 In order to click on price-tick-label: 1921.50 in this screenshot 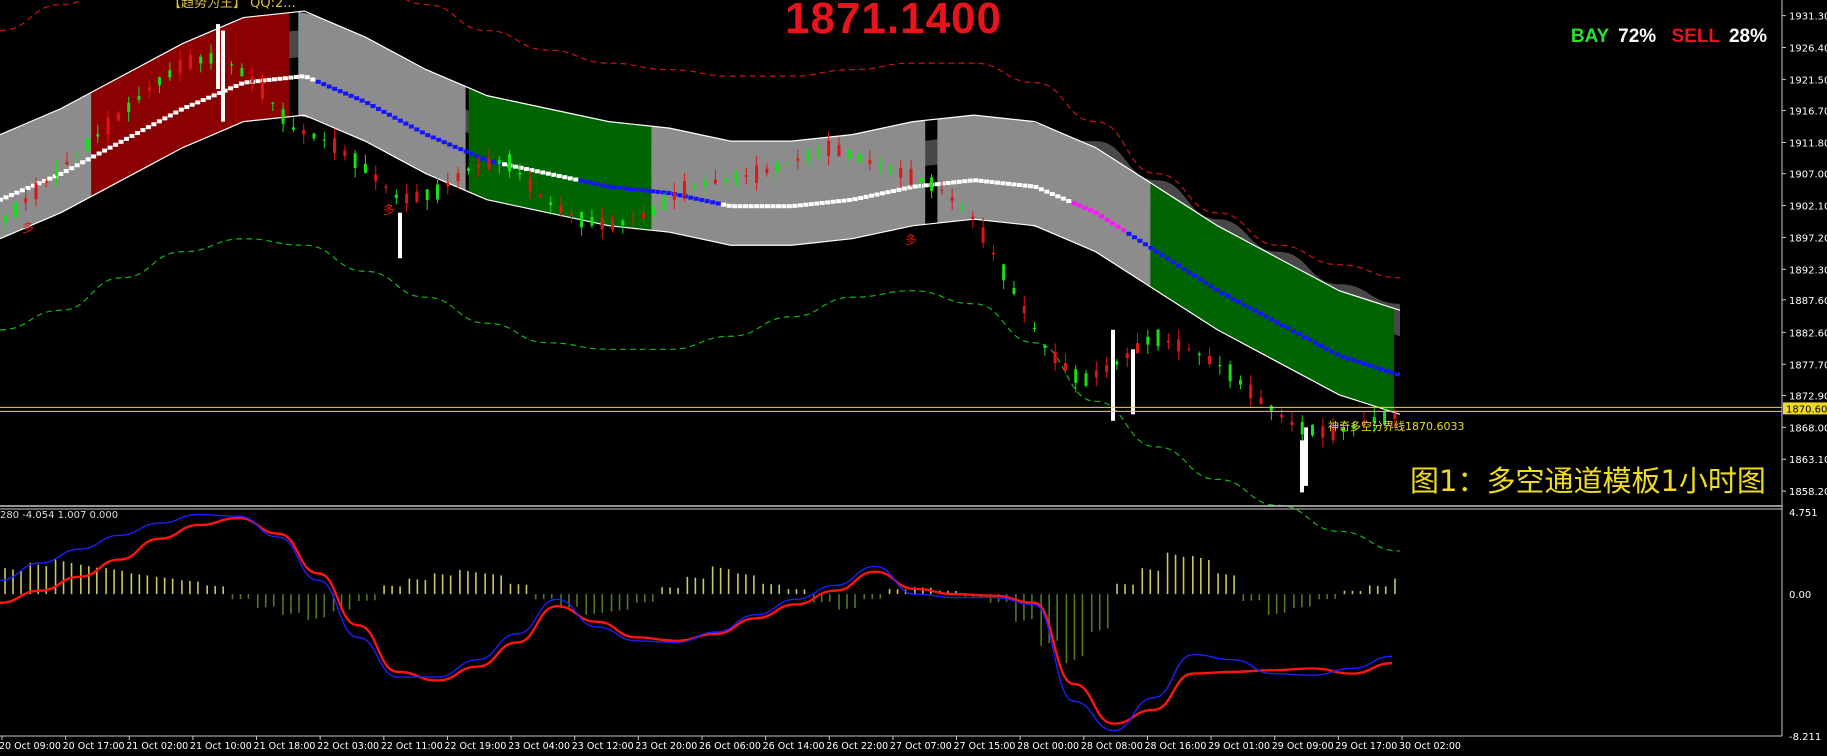, I will do `click(1808, 80)`.